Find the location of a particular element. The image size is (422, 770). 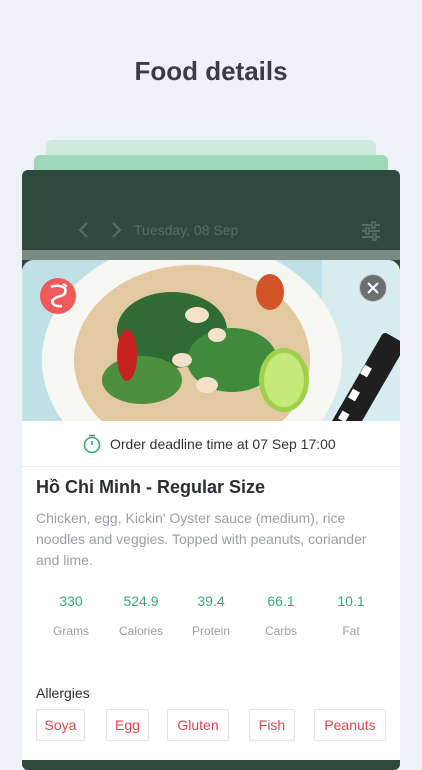

deadline-row: Order deadline time at 07 Sep 17:00 is located at coordinates (211, 444).